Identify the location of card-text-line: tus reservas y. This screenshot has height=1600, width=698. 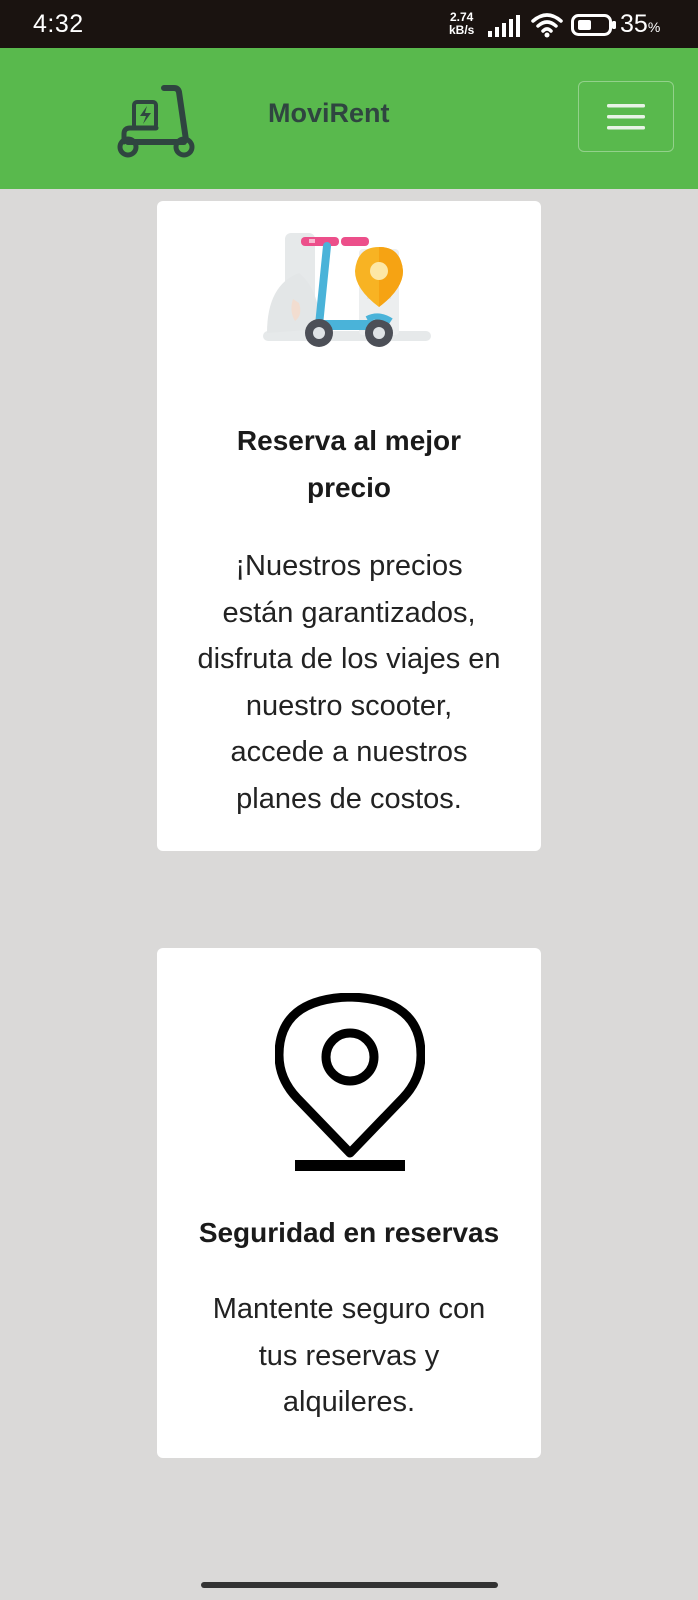
(349, 1355).